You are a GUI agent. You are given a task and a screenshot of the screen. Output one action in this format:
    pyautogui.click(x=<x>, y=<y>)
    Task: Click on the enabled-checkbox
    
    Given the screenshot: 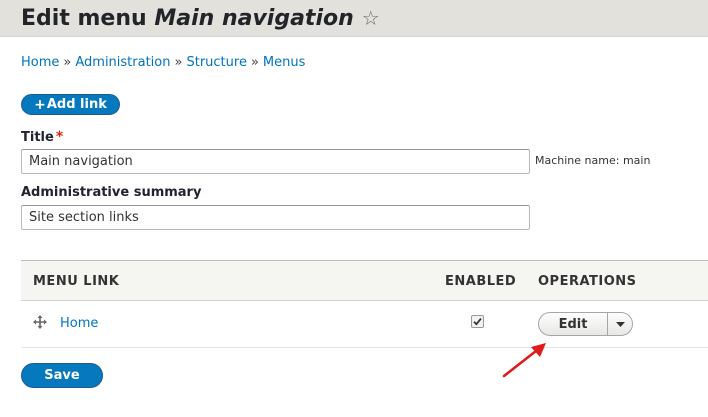 What is the action you would take?
    pyautogui.click(x=477, y=321)
    